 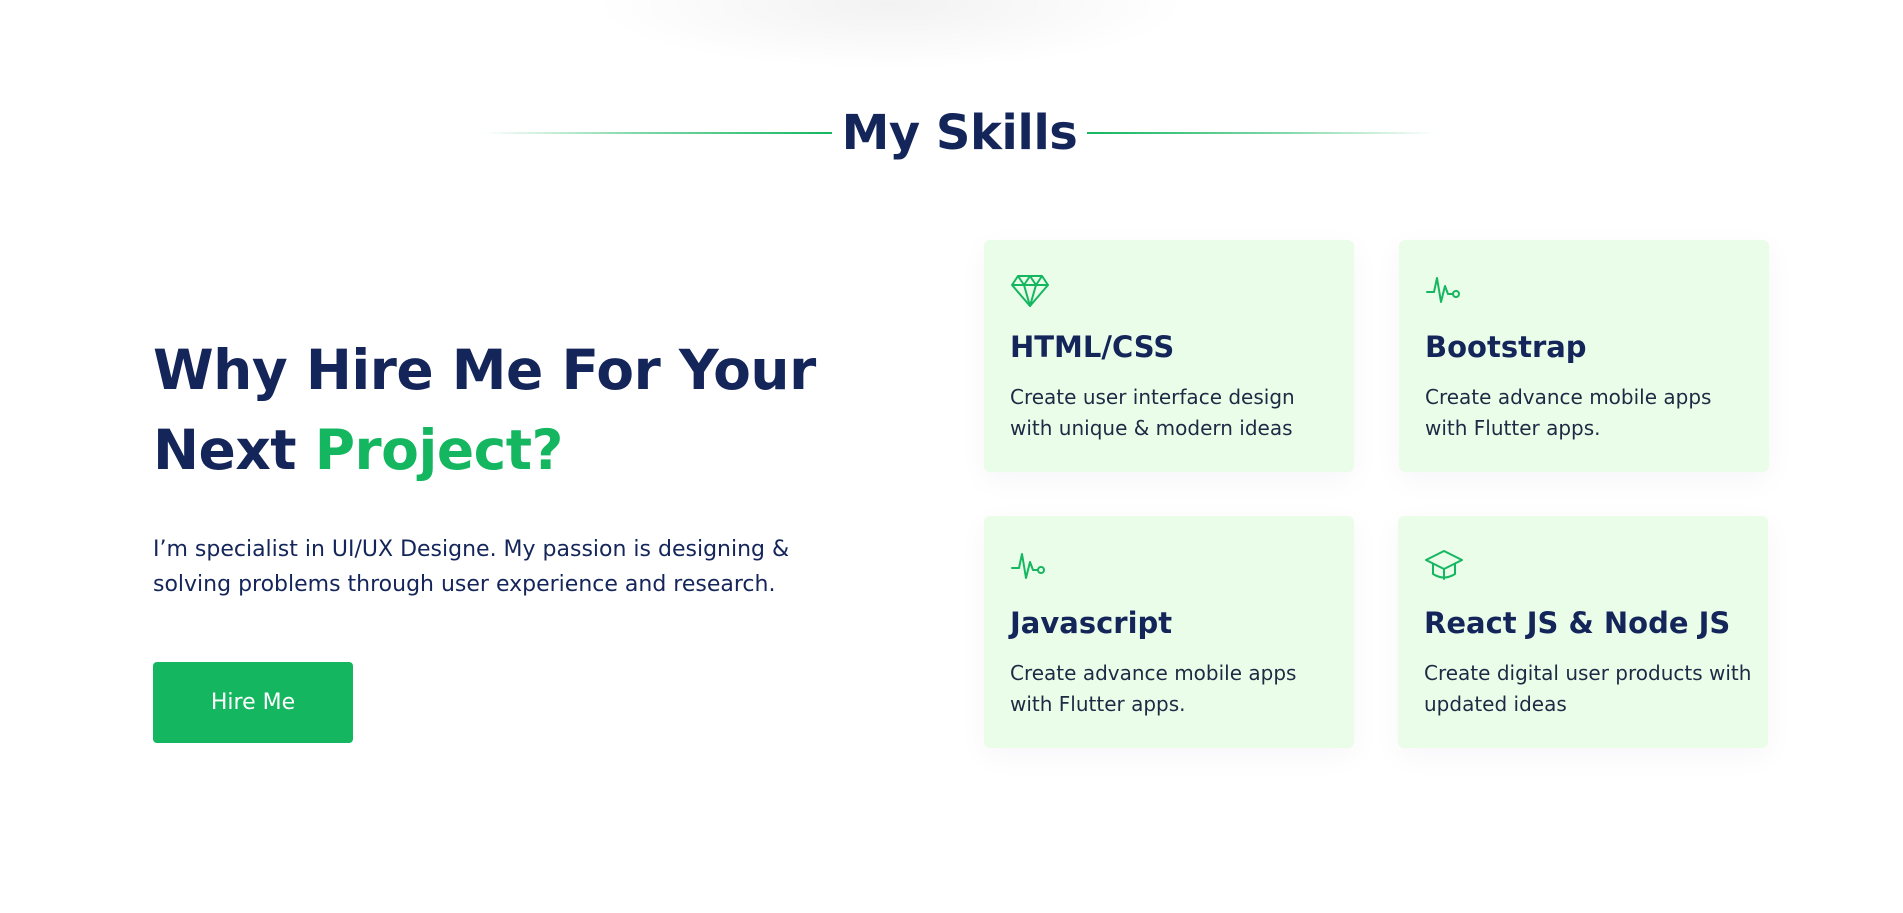 I want to click on section-header: My Skills, so click(x=951, y=135).